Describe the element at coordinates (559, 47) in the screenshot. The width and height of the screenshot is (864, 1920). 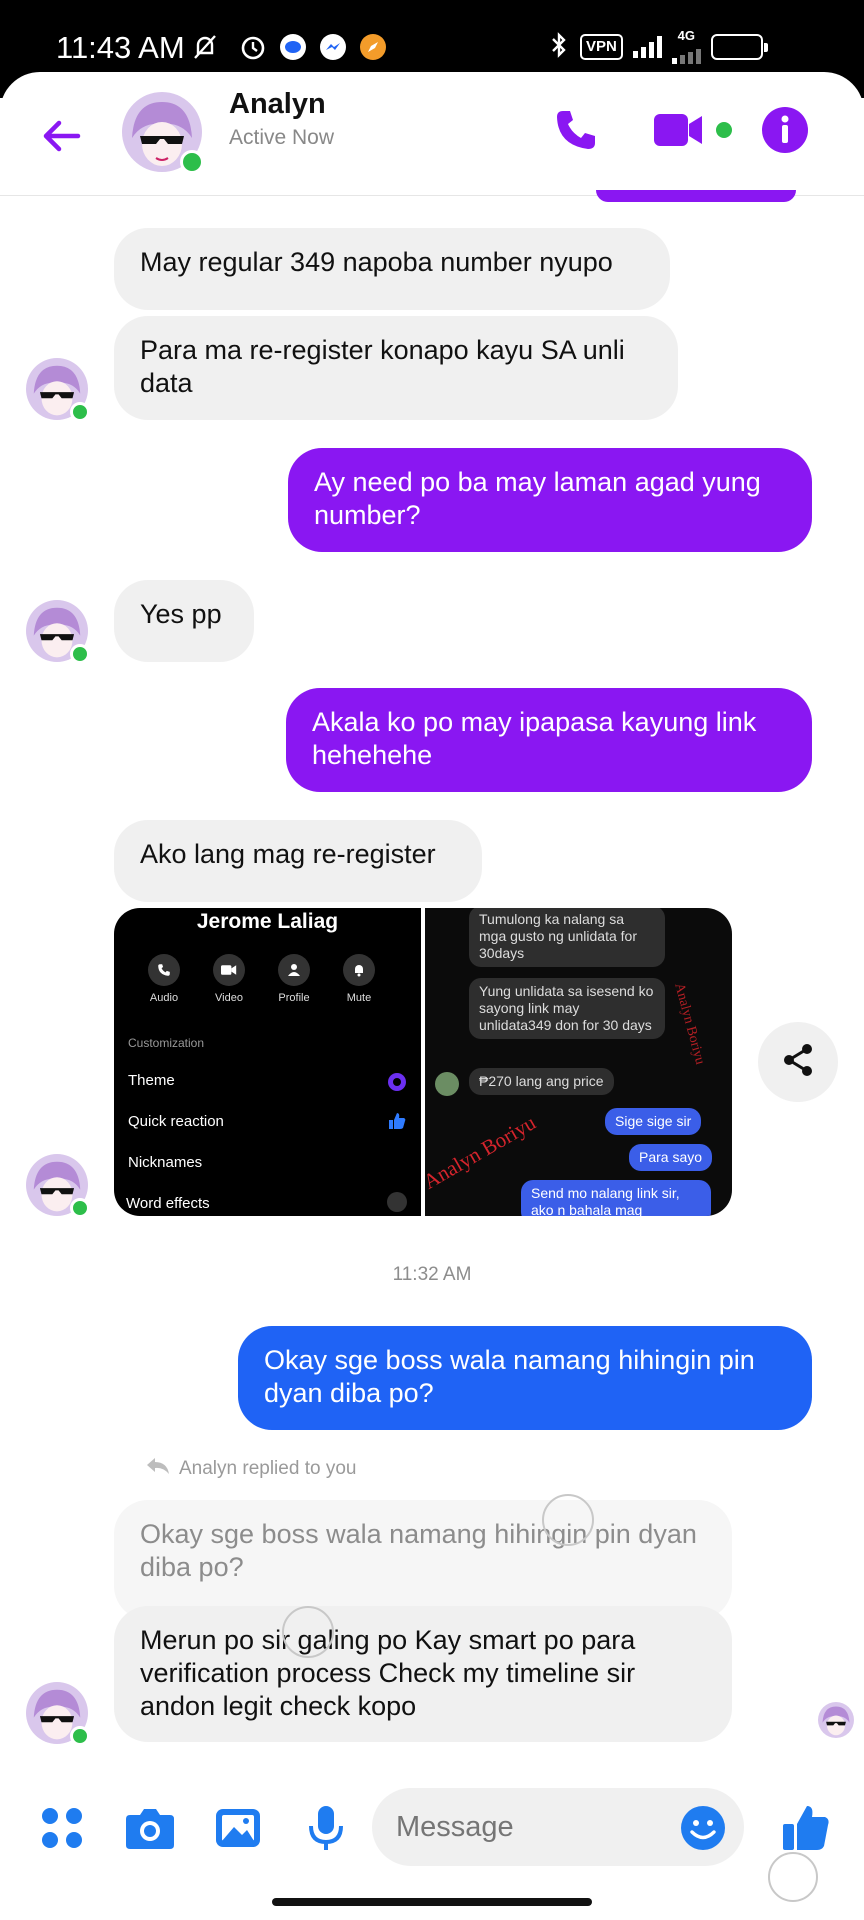
I see `bluetooth-icon` at that location.